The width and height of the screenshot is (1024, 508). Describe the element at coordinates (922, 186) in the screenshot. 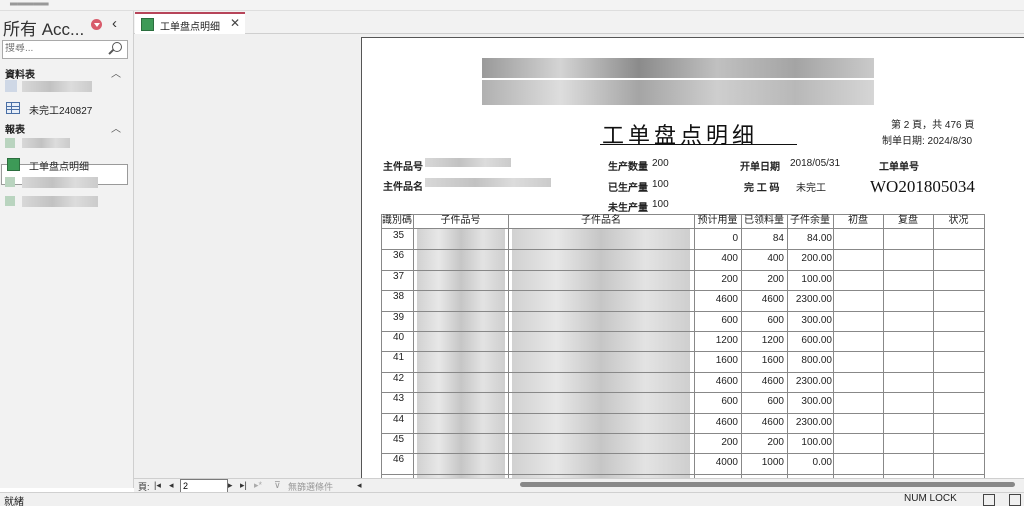

I see `value-wo-no: WO201805034` at that location.